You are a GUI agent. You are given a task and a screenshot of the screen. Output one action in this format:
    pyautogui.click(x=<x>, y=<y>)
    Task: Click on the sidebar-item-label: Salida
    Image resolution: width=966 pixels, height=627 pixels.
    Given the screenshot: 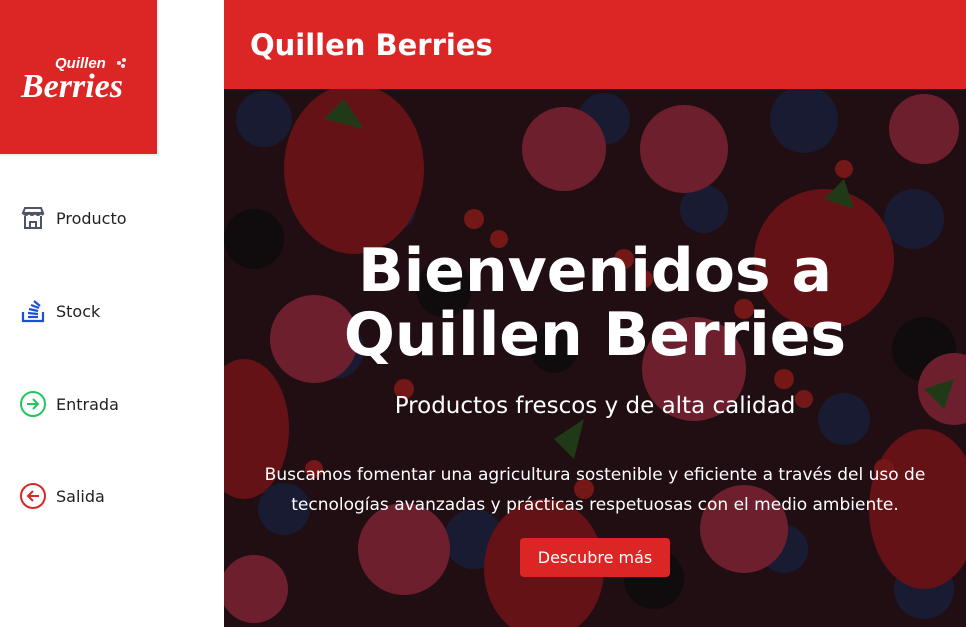 What is the action you would take?
    pyautogui.click(x=80, y=496)
    